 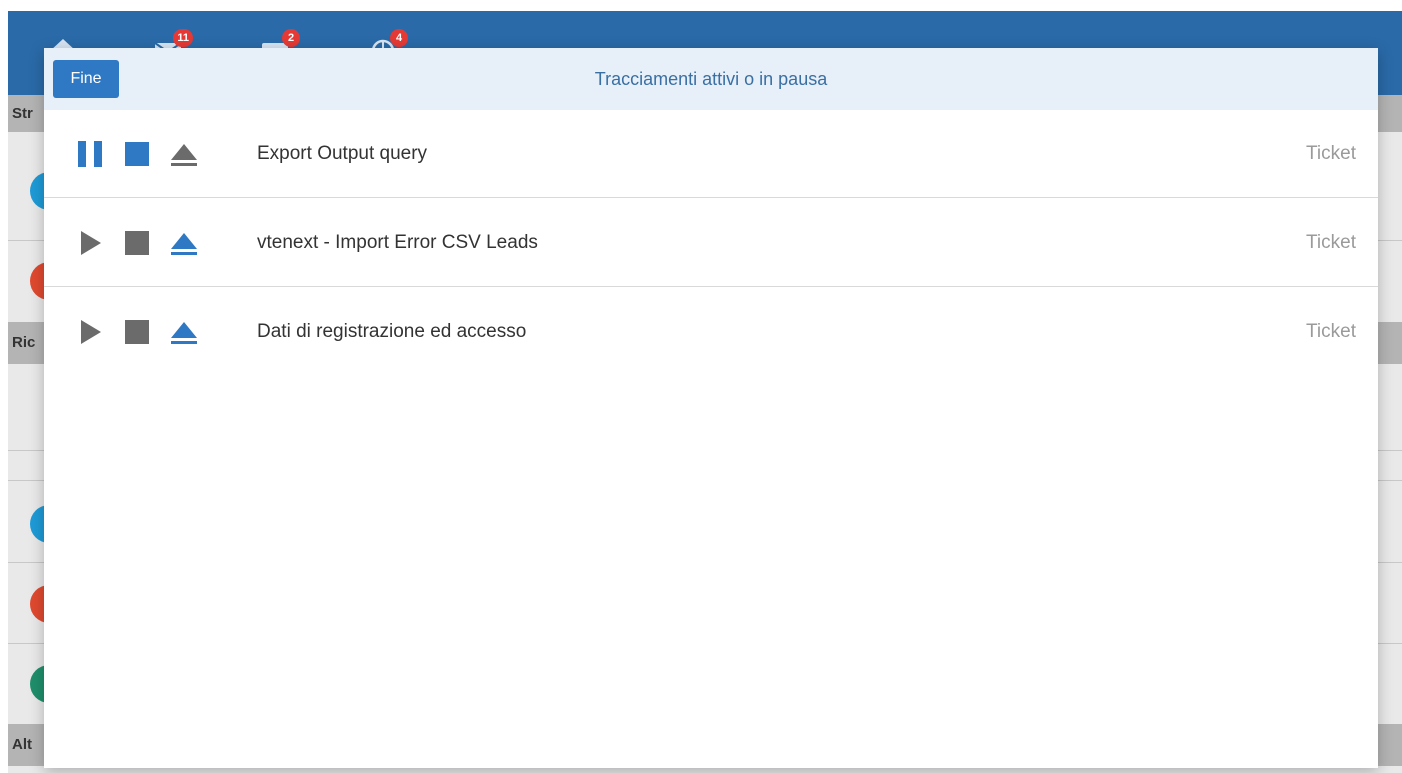 What do you see at coordinates (711, 332) in the screenshot?
I see `tracking-row: Dati di registrazione ed accesso Ticket` at bounding box center [711, 332].